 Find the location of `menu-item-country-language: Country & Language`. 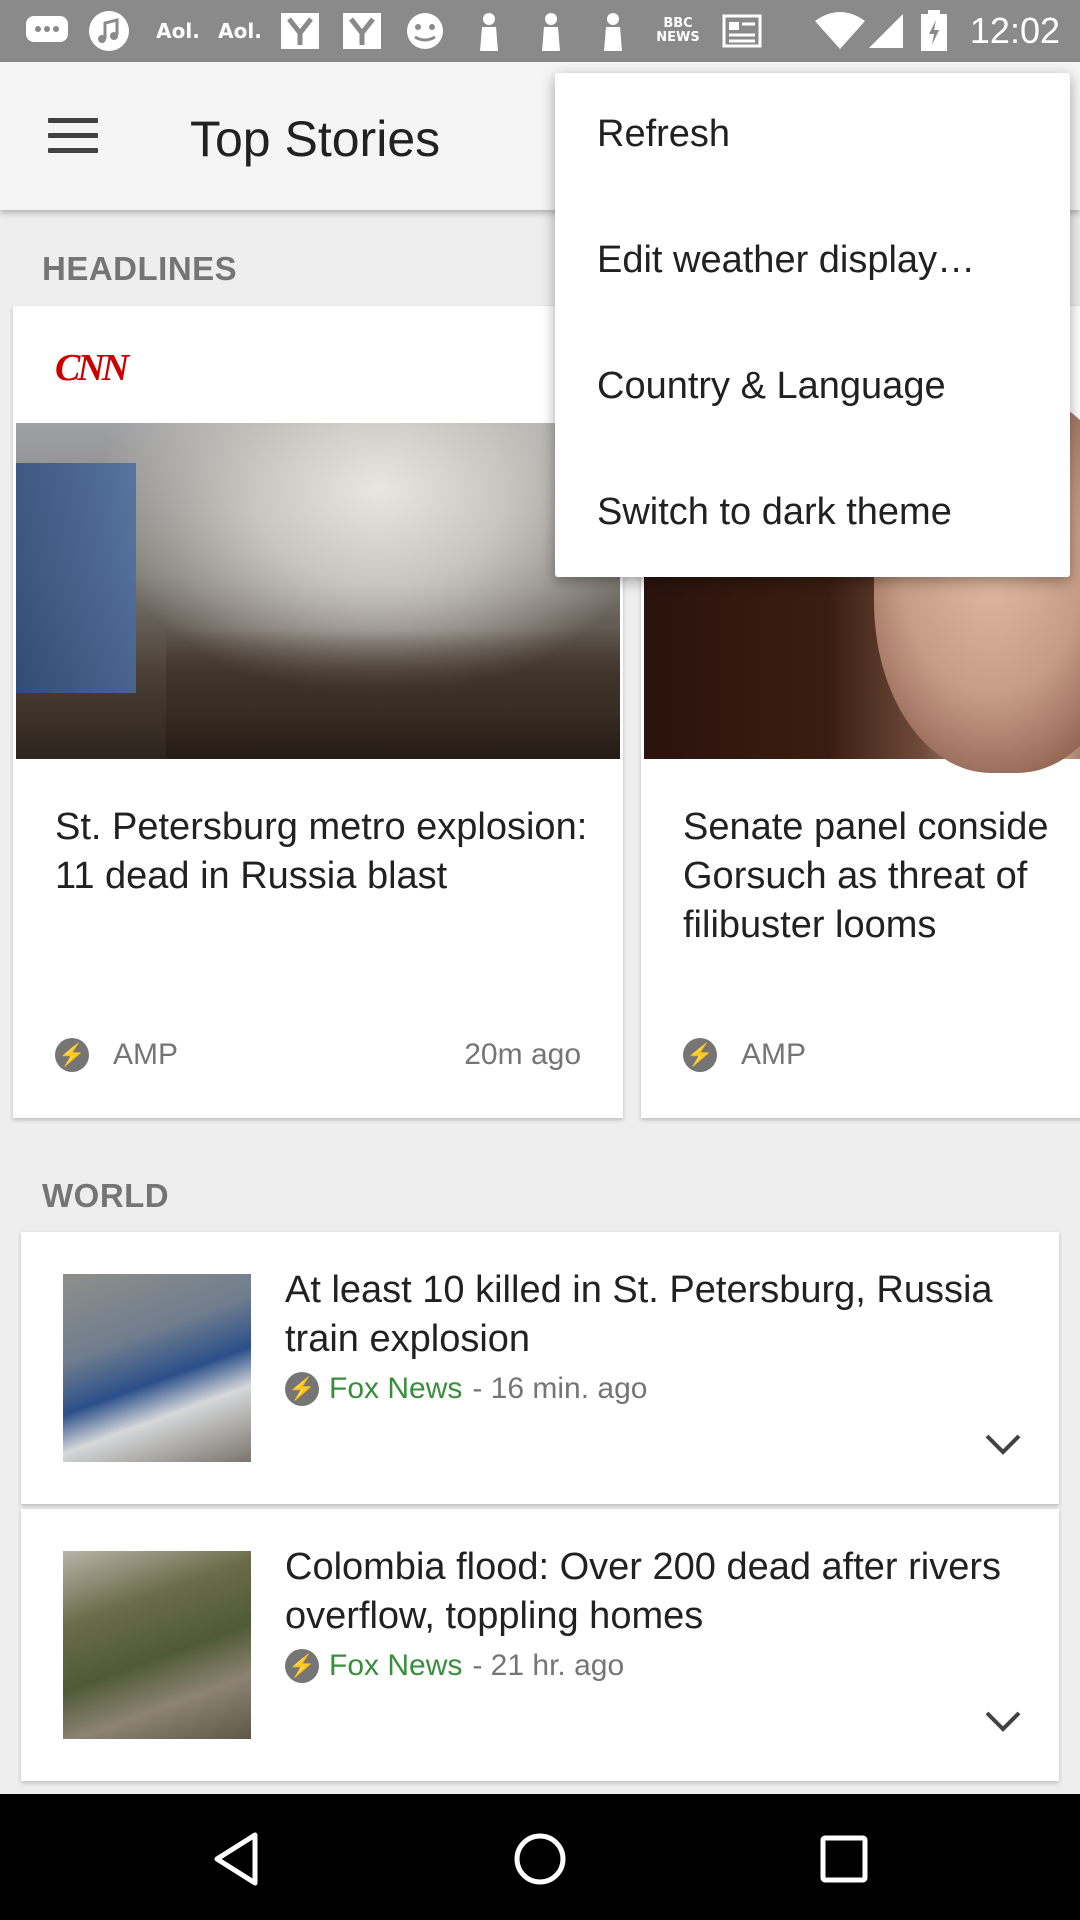

menu-item-country-language: Country & Language is located at coordinates (771, 386).